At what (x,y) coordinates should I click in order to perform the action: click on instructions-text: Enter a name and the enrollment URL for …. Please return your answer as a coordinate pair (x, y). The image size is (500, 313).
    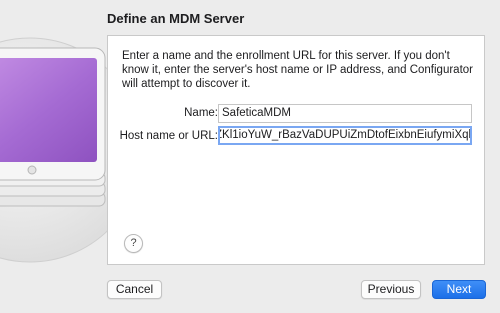
    Looking at the image, I should click on (297, 70).